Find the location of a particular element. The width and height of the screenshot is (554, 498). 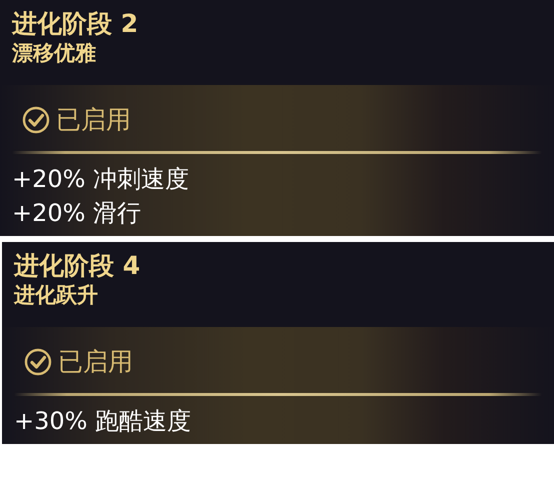

stage-subtitle: 进化跃升 is located at coordinates (55, 295).